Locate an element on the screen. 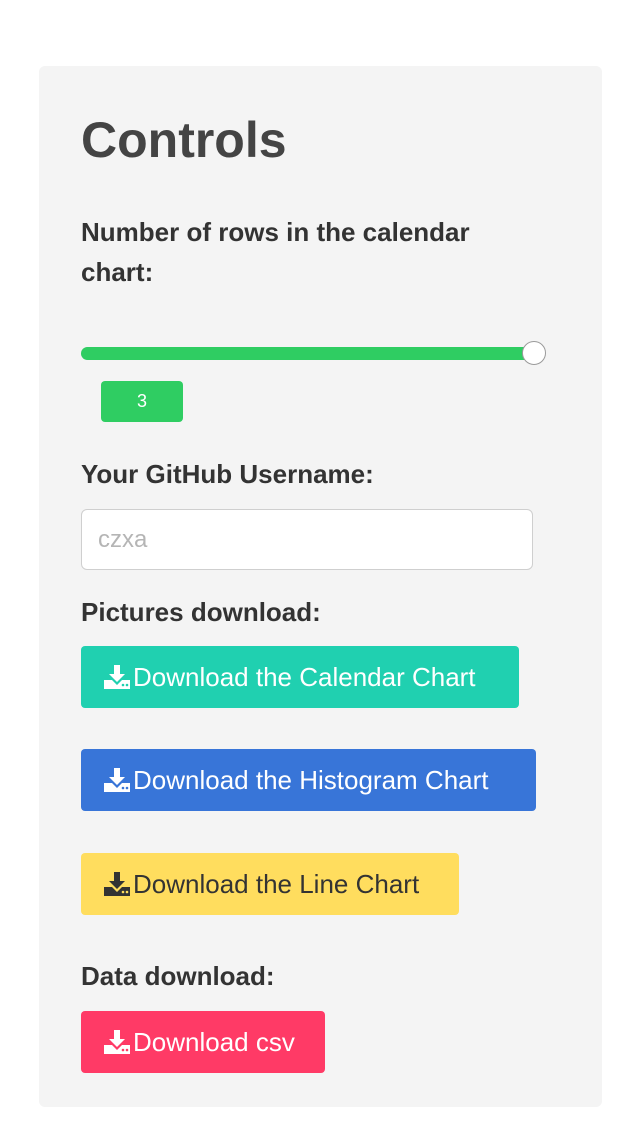 The height and width of the screenshot is (1144, 640). data-download-label: Data download: is located at coordinates (178, 976).